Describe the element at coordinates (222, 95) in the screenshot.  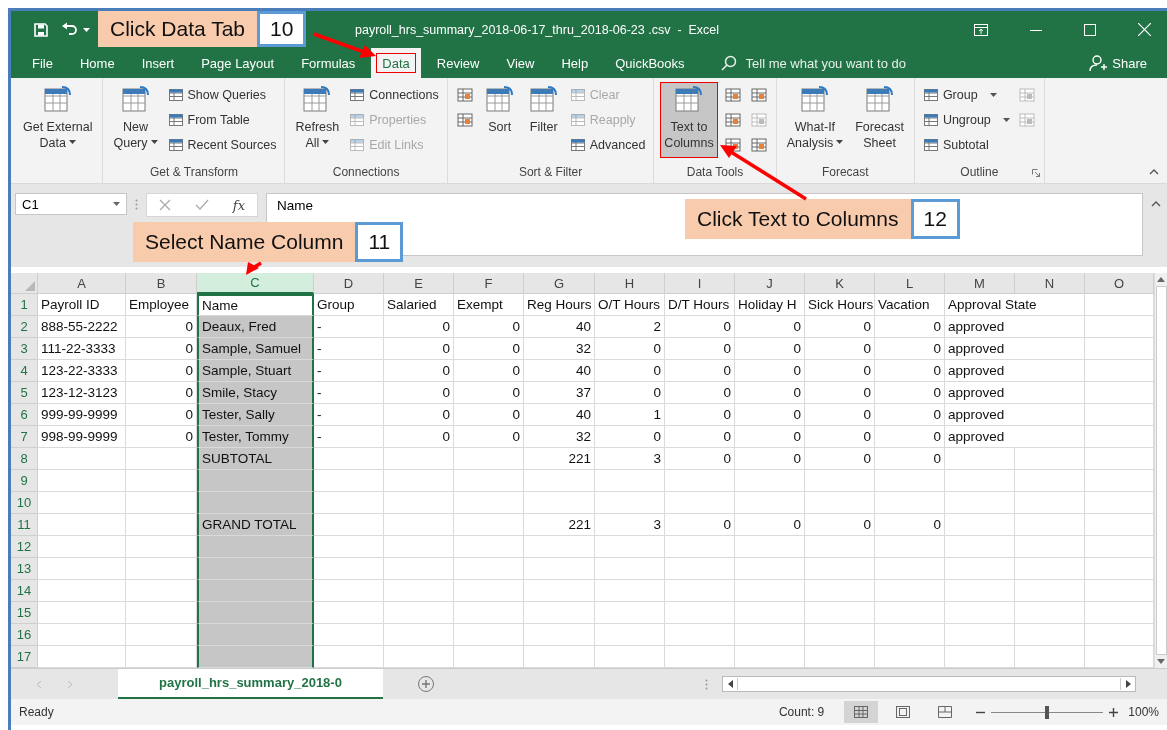
I see `ribbon-button: Show Queries` at that location.